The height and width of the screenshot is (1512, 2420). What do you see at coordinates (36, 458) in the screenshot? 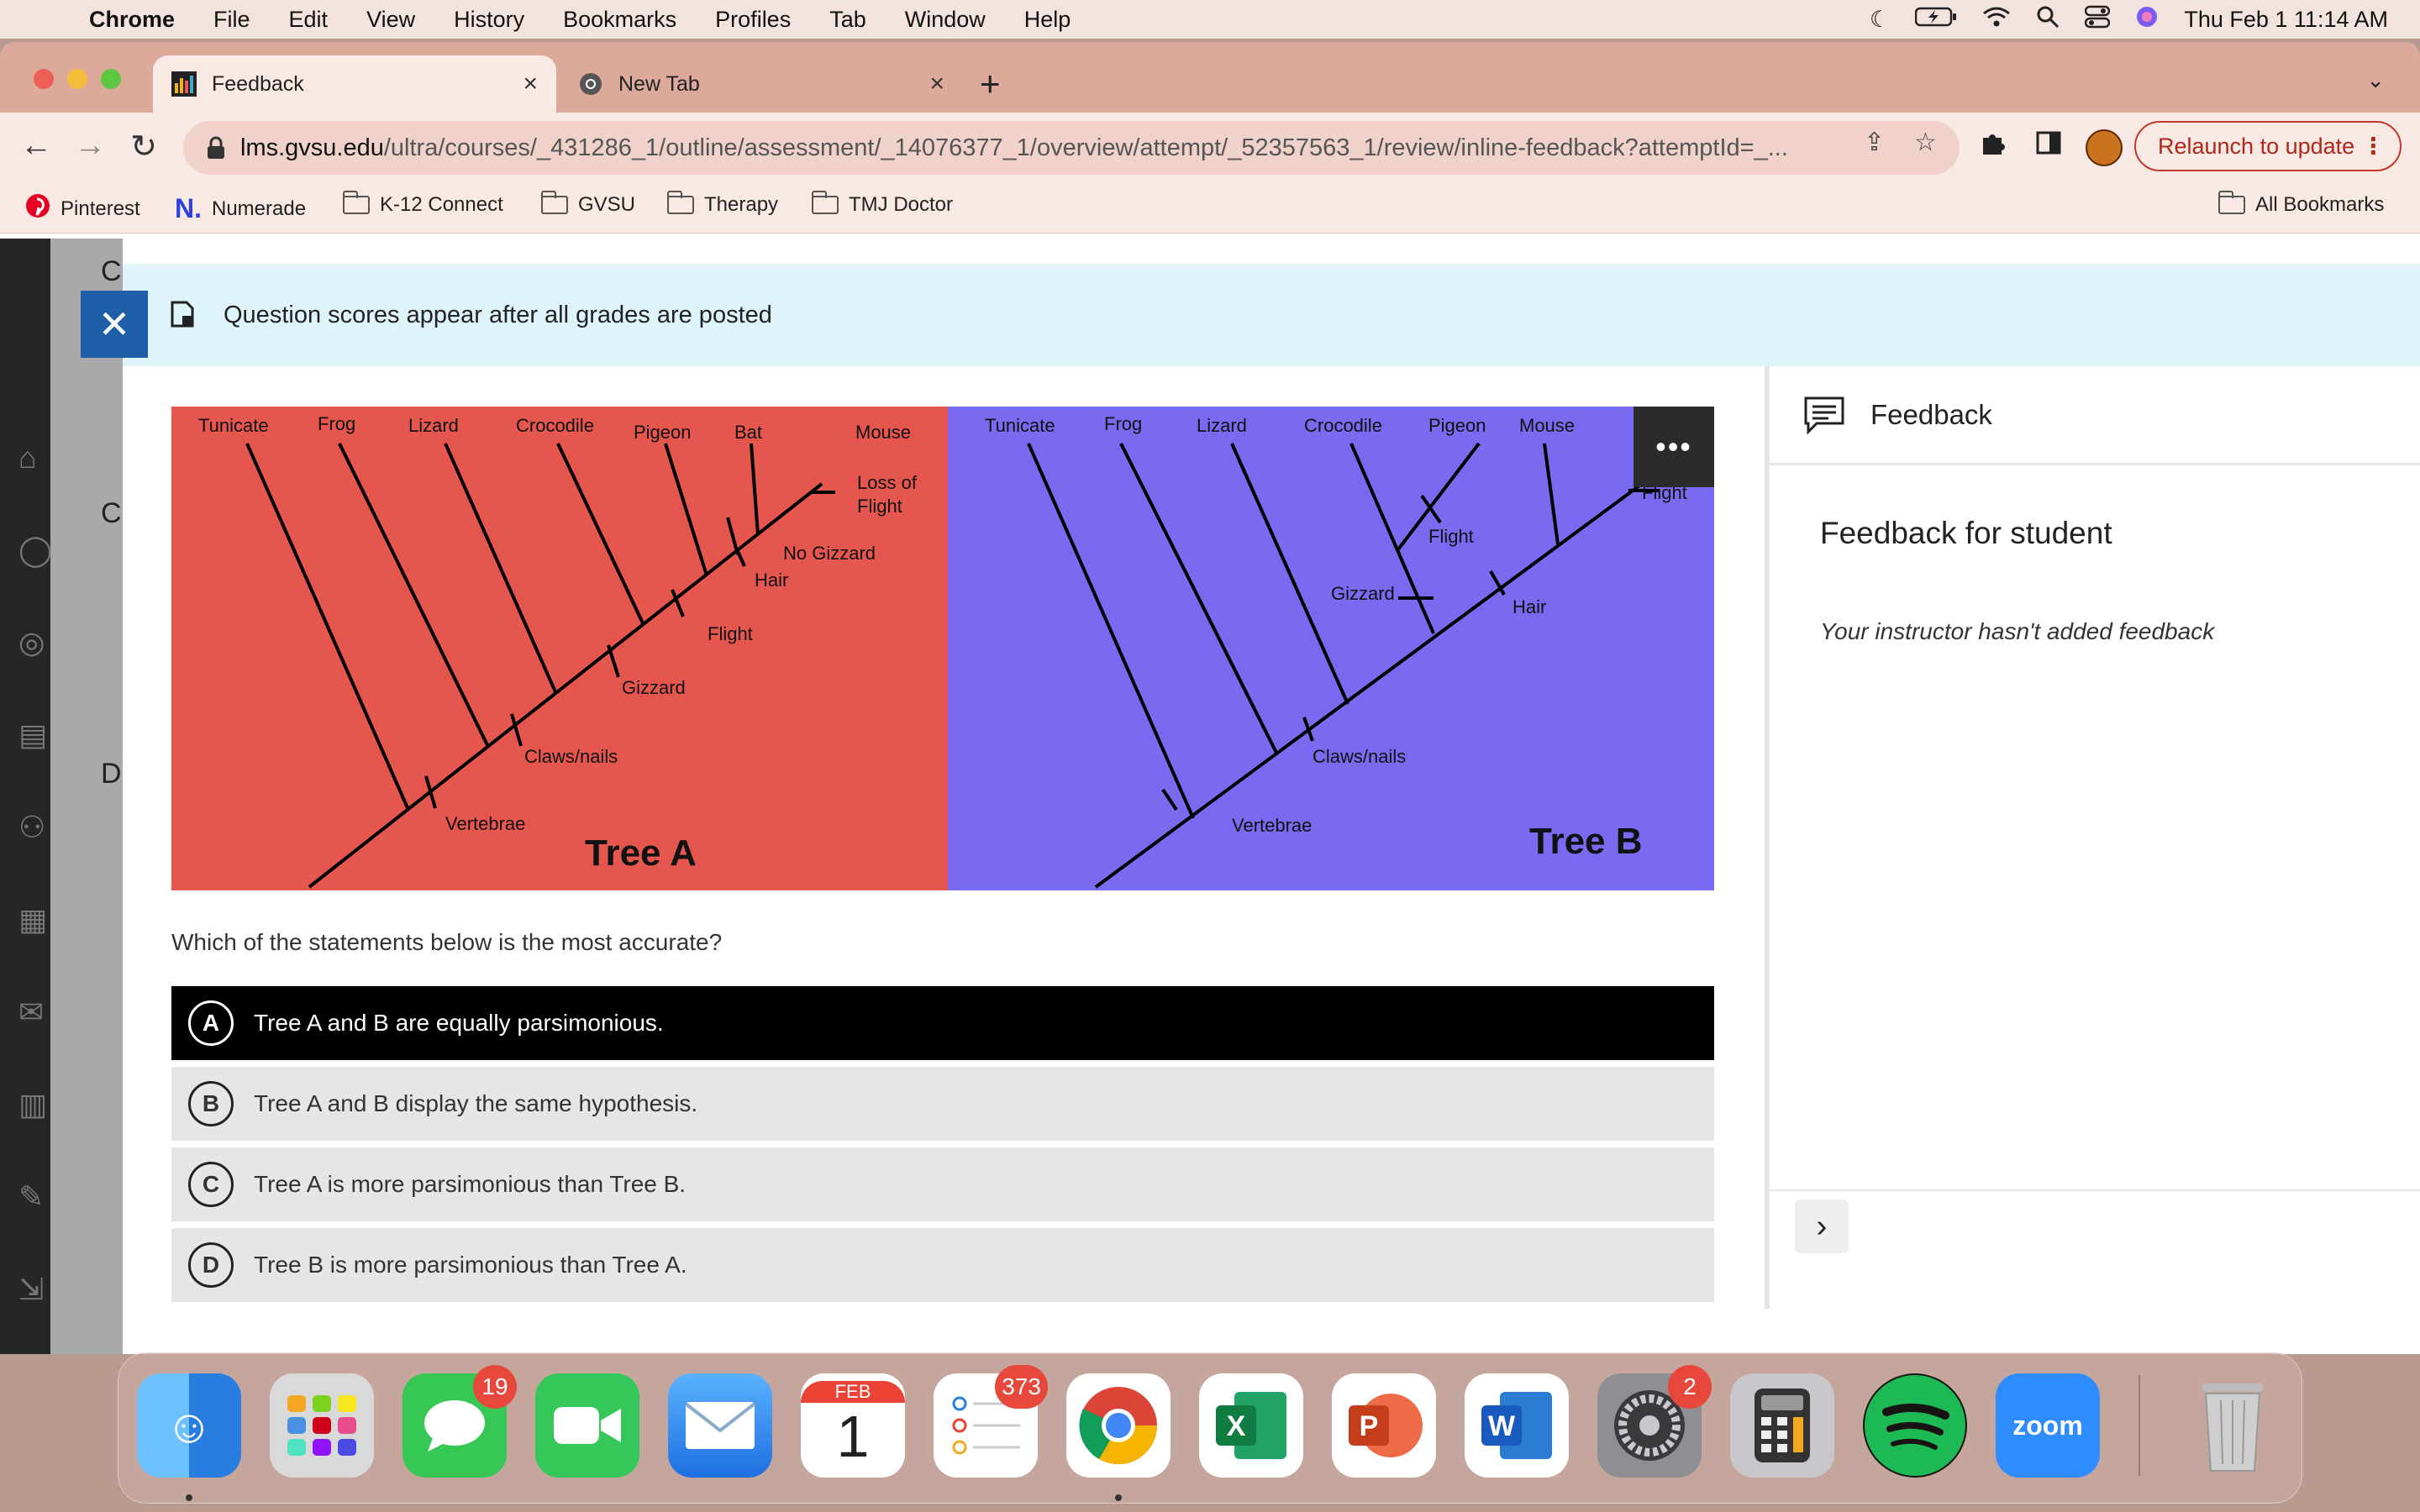
I see `institution-icon: ⌂` at bounding box center [36, 458].